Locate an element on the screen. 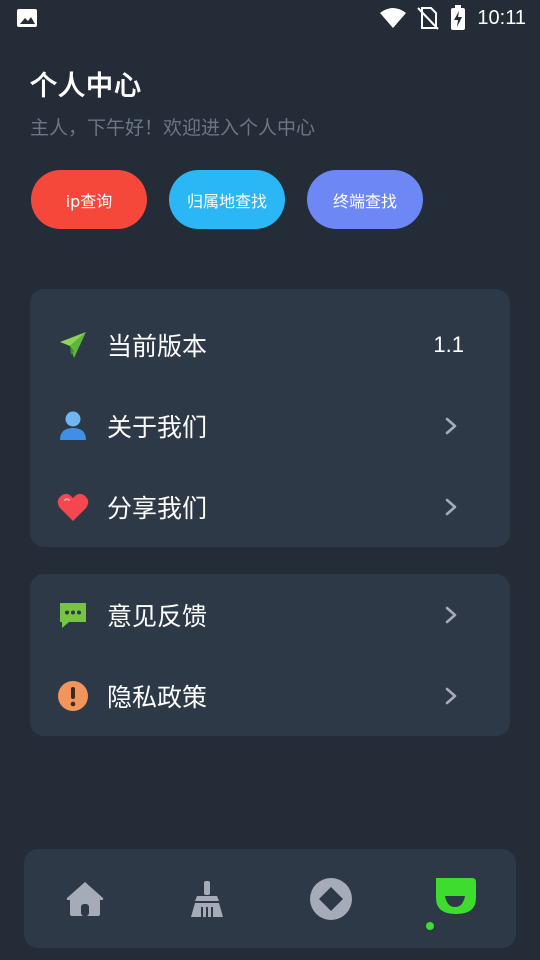  region-lookup-label: 归属地查找 is located at coordinates (226, 201).